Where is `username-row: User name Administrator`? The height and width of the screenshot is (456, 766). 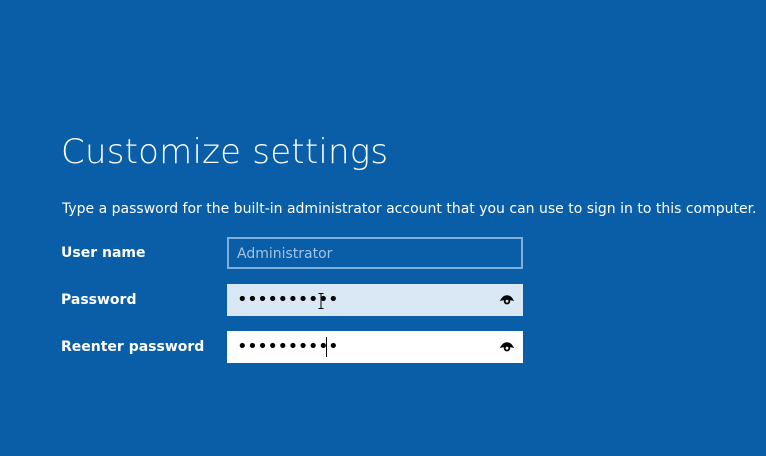 username-row: User name Administrator is located at coordinates (292, 253).